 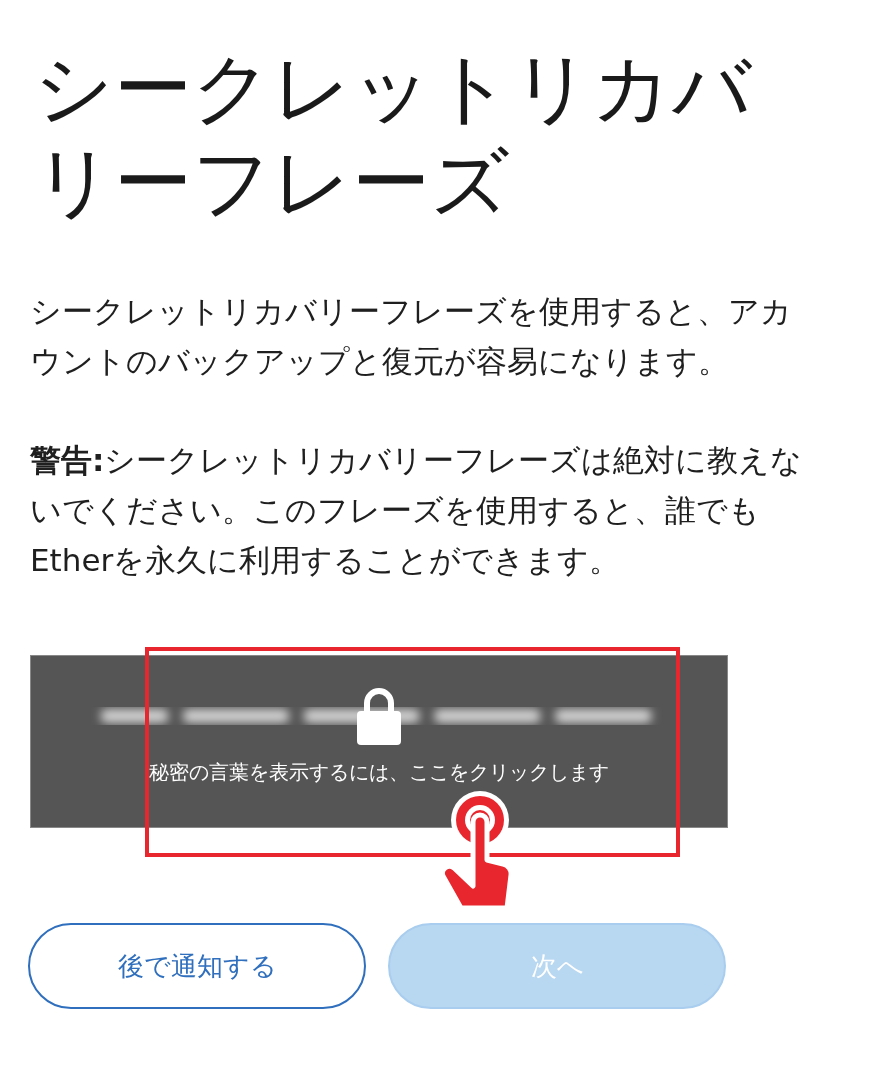 What do you see at coordinates (379, 773) in the screenshot?
I see `reveal-label: 秘密の言葉を表示するには、ここをクリックします` at bounding box center [379, 773].